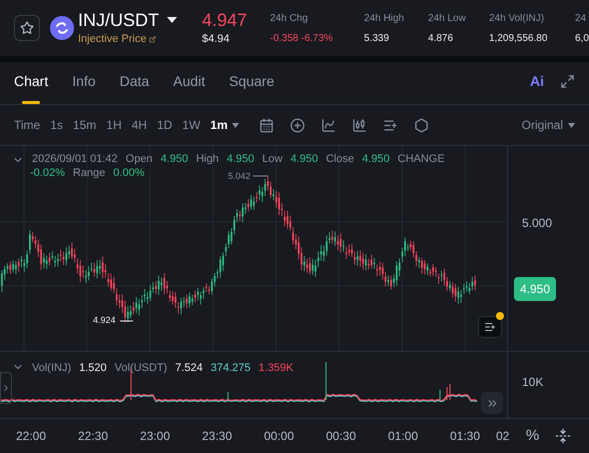 The width and height of the screenshot is (589, 453). What do you see at coordinates (517, 19) in the screenshot?
I see `stat-label: 24h Vol(INJ)` at bounding box center [517, 19].